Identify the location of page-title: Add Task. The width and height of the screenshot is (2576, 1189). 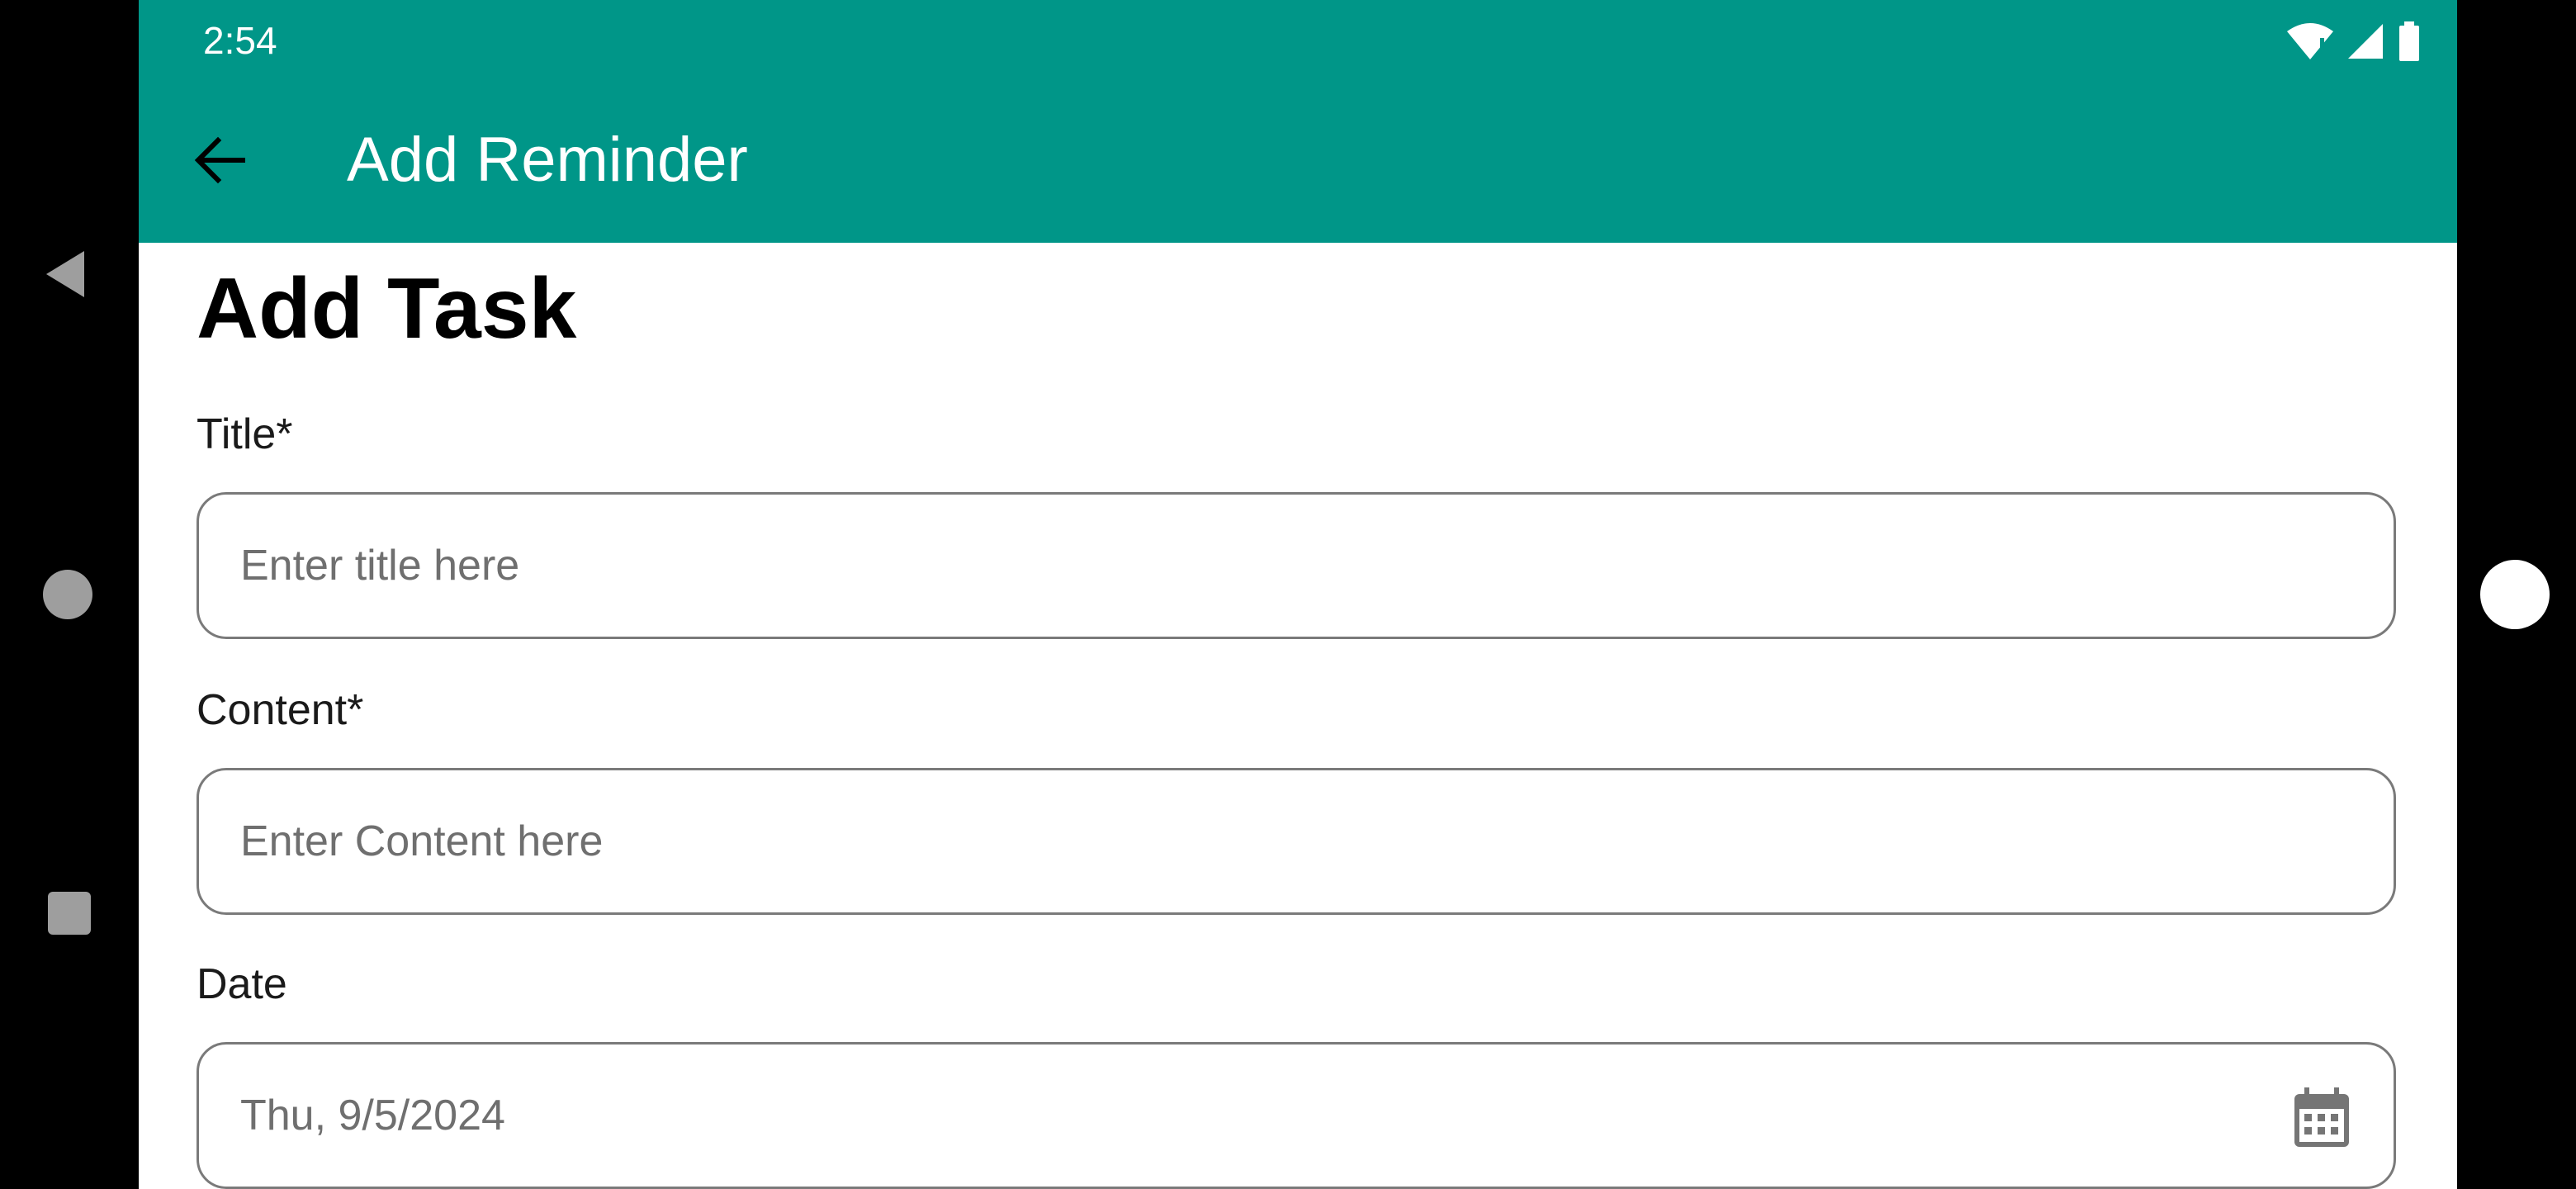
(387, 309).